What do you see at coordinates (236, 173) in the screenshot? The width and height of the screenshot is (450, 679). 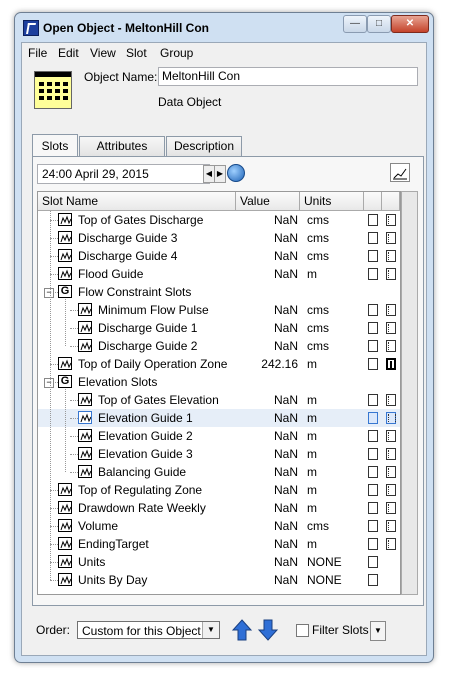 I see `globe-icon` at bounding box center [236, 173].